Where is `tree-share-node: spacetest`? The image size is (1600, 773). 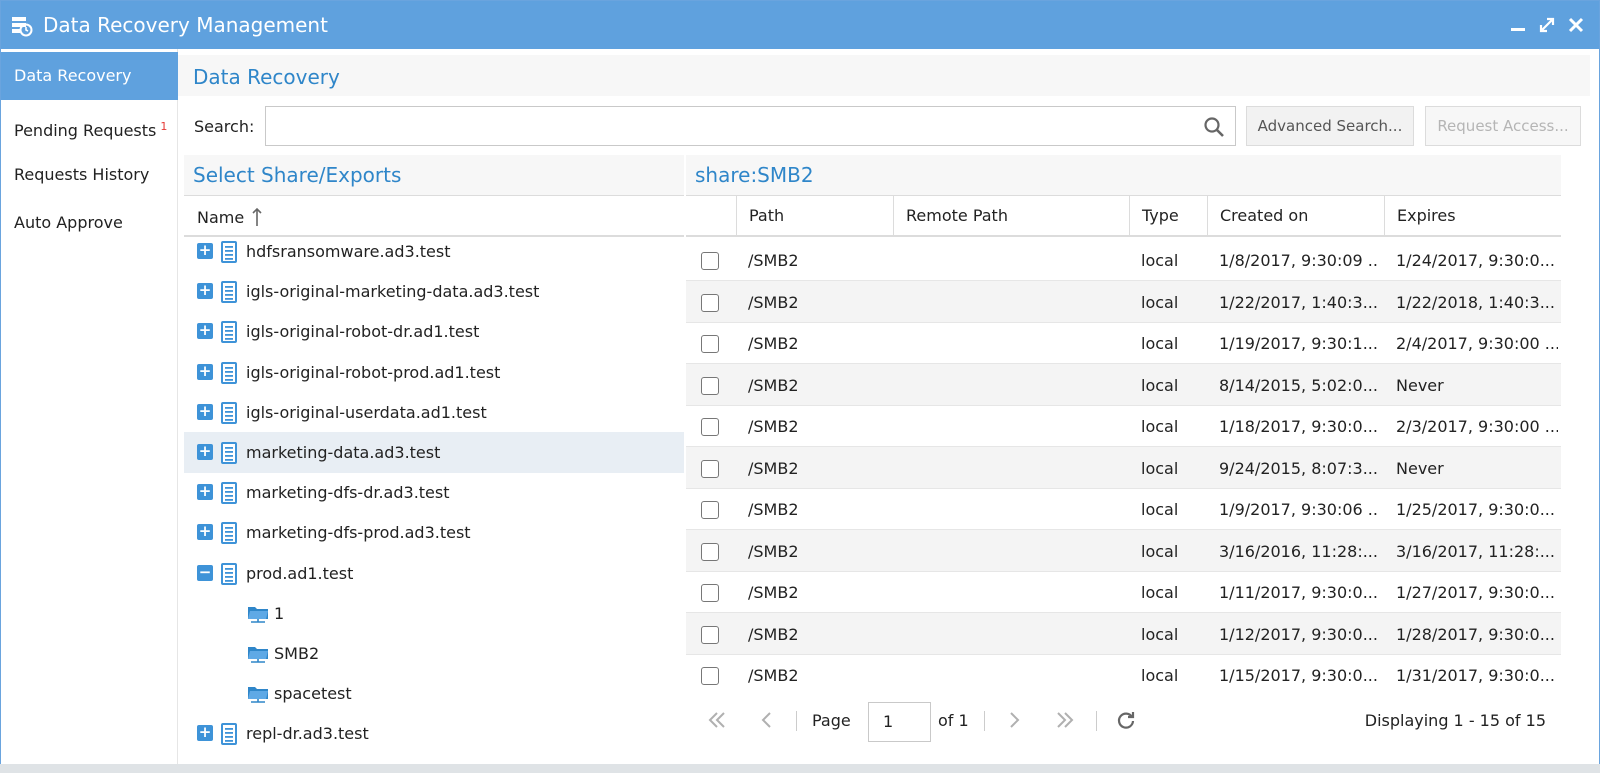 tree-share-node: spacetest is located at coordinates (434, 693).